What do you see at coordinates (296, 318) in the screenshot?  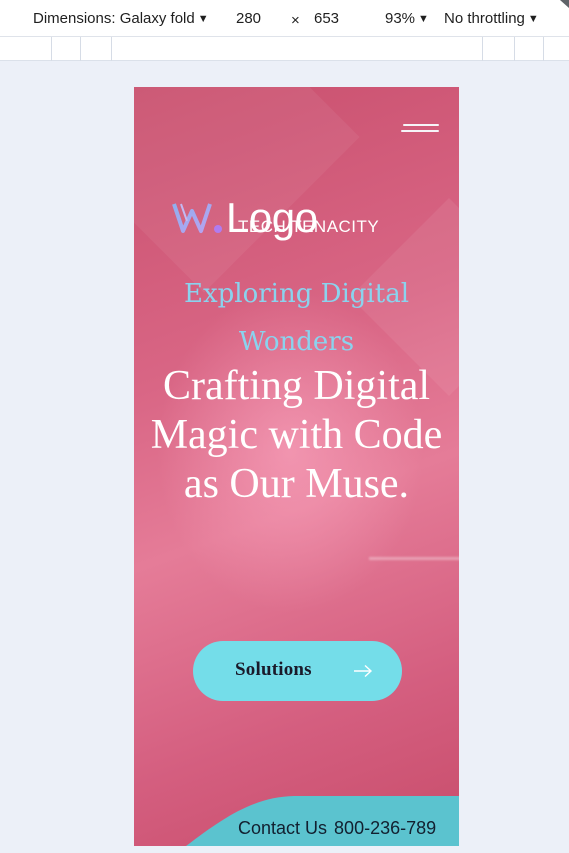 I see `hero-eyebrow: Exploring Digital Wonders` at bounding box center [296, 318].